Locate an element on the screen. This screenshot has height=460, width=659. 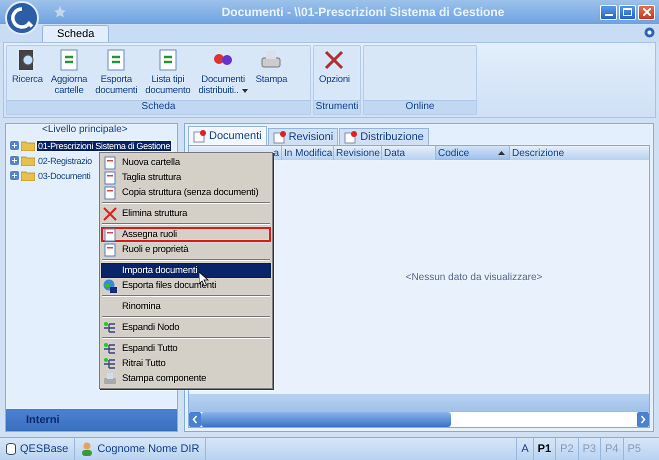
menu-item: Espandi Nodo is located at coordinates (186, 327).